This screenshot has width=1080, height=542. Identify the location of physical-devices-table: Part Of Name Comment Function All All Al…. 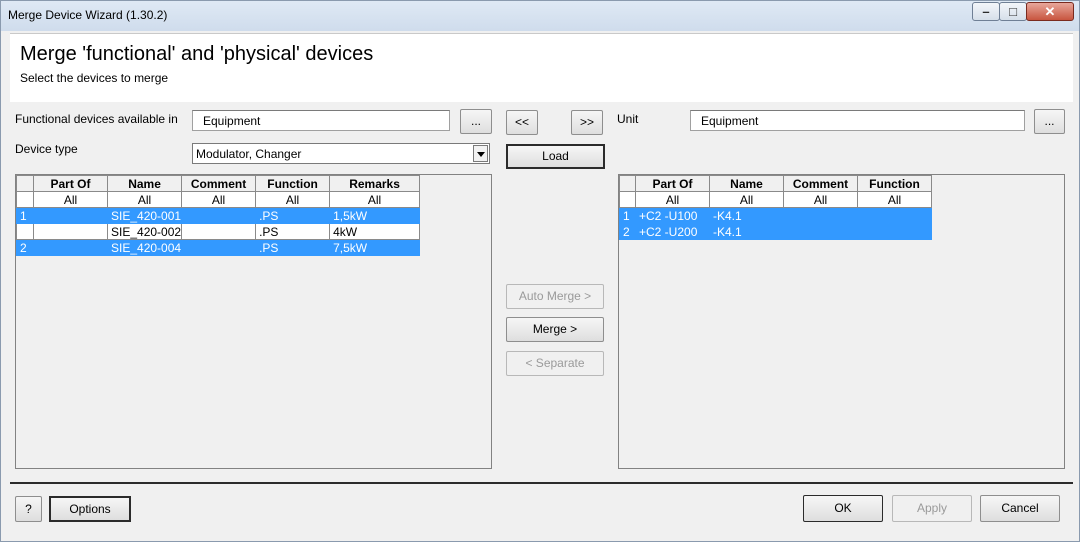
(775, 207).